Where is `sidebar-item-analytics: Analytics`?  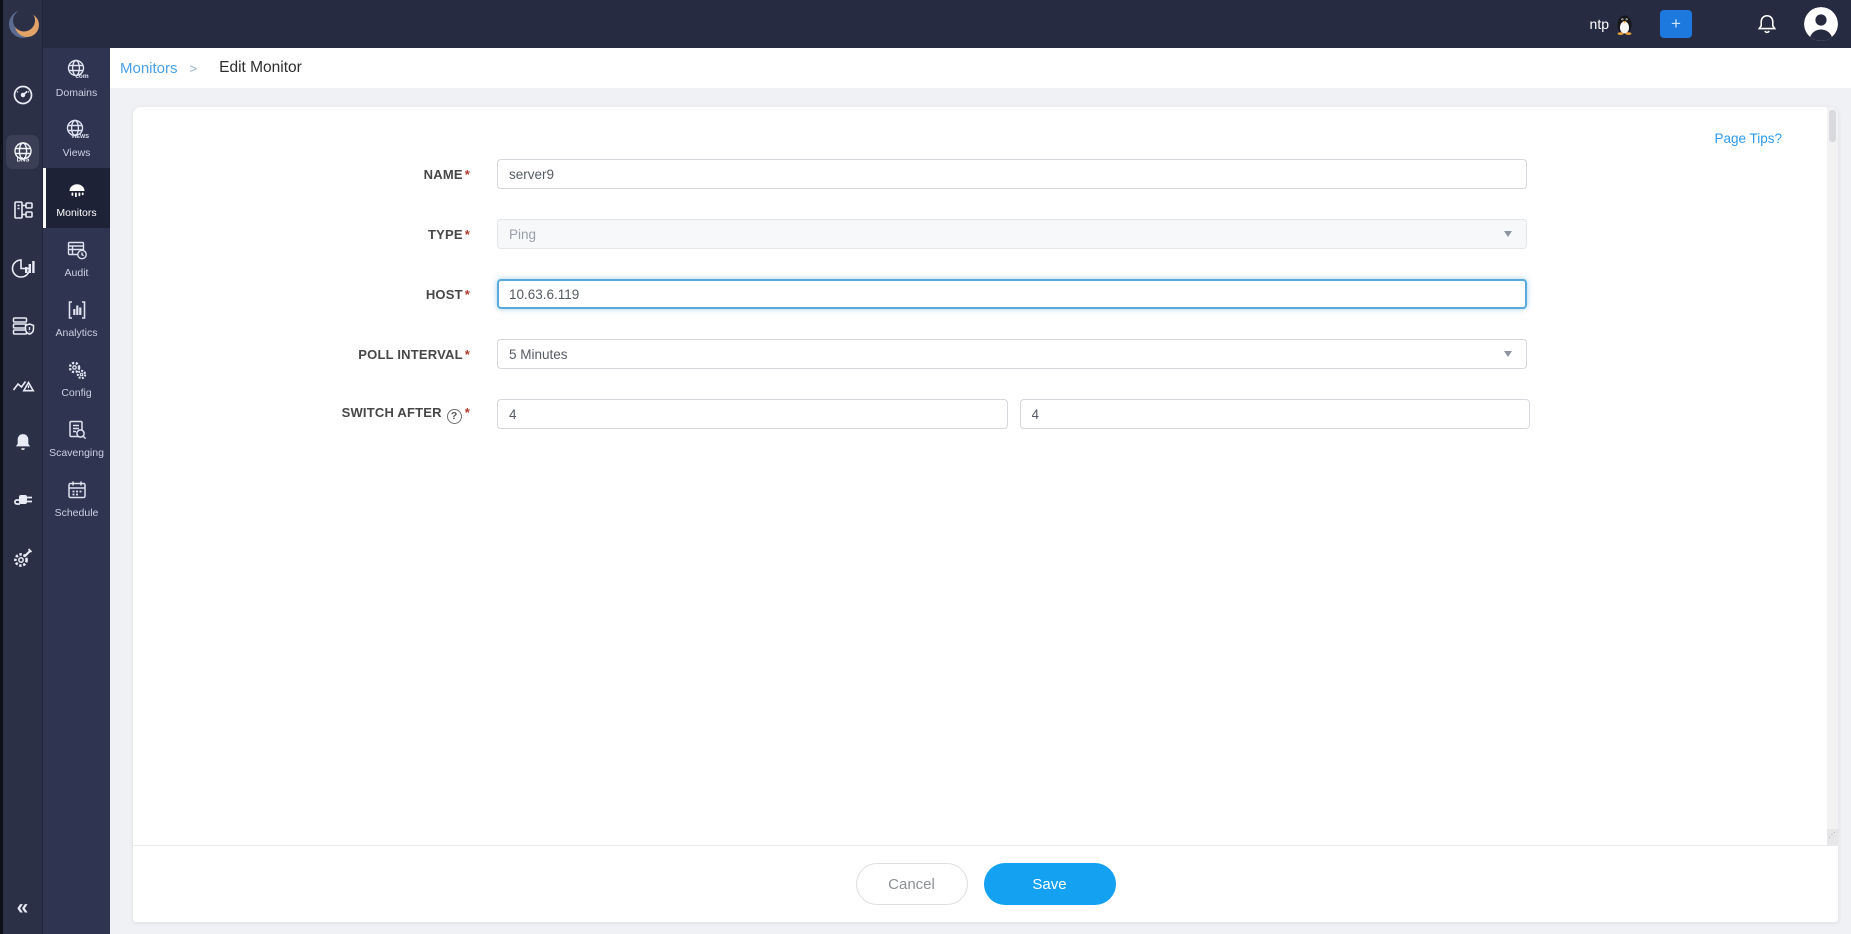
sidebar-item-analytics: Analytics is located at coordinates (76, 318).